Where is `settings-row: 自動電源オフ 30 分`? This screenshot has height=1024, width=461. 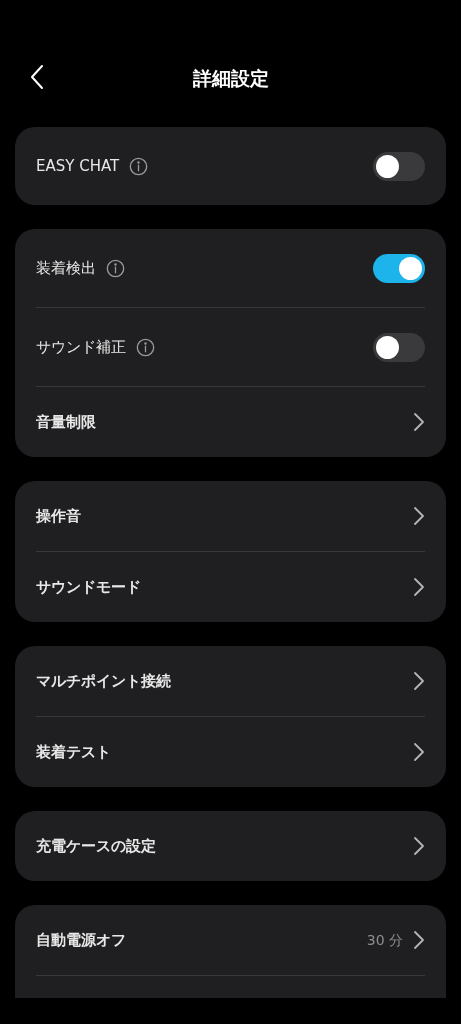 settings-row: 自動電源オフ 30 分 is located at coordinates (230, 940).